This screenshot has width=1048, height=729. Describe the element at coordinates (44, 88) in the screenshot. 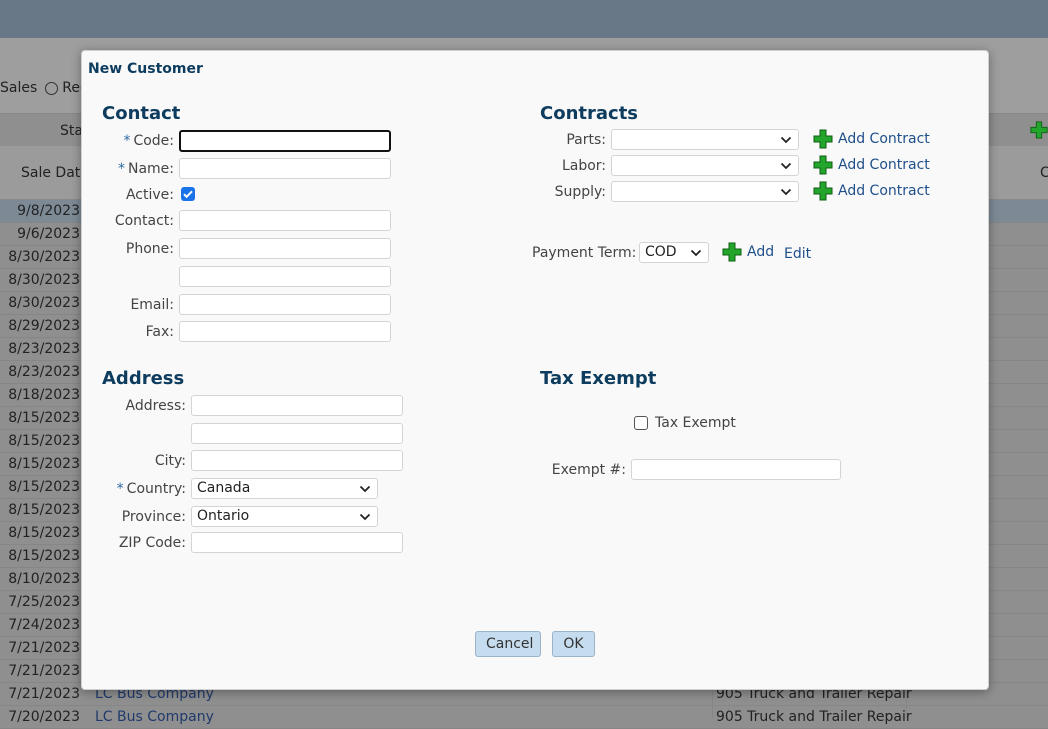

I see `sales-filter-radios: Sales Rec` at that location.